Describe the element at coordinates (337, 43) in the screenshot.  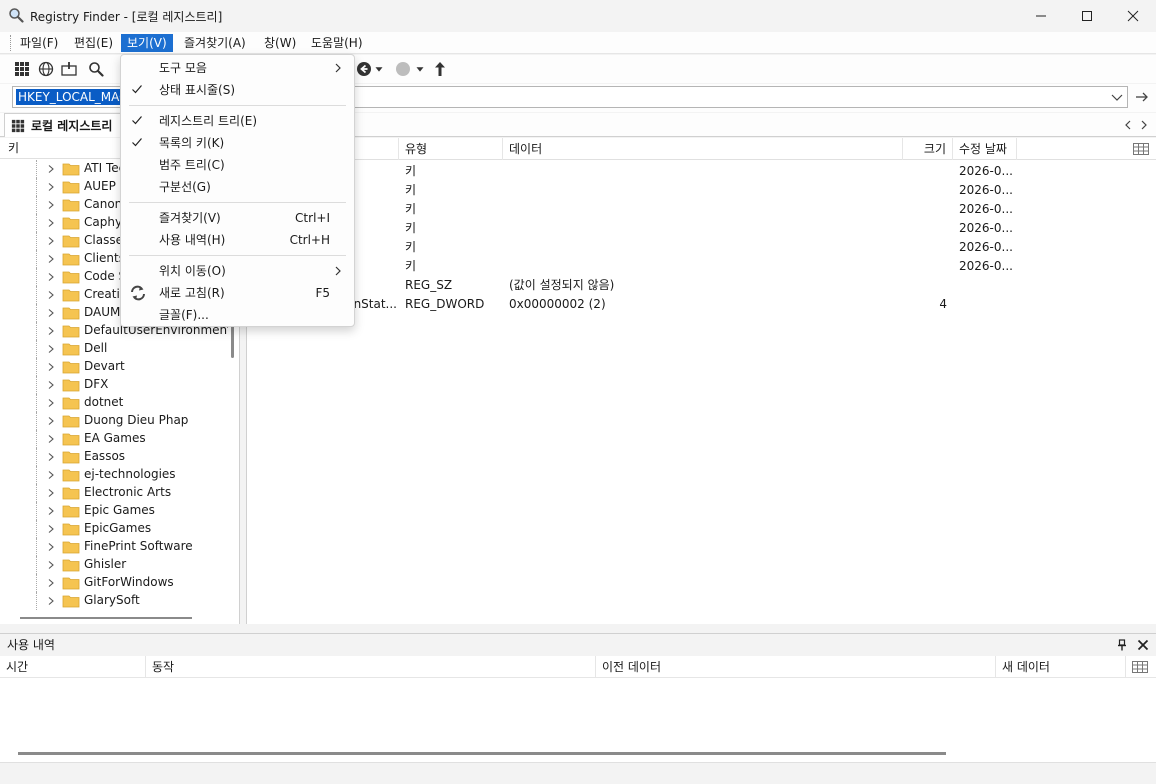
I see `menu-help: 도움말(H)` at that location.